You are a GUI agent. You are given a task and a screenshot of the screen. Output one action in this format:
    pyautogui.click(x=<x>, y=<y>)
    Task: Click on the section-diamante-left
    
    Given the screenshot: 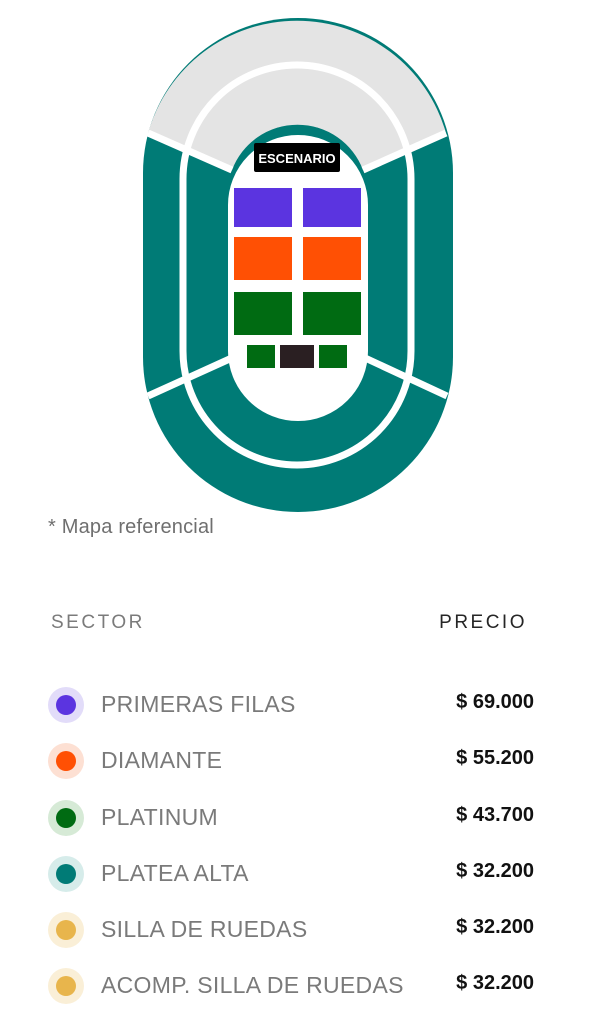 What is the action you would take?
    pyautogui.click(x=263, y=258)
    